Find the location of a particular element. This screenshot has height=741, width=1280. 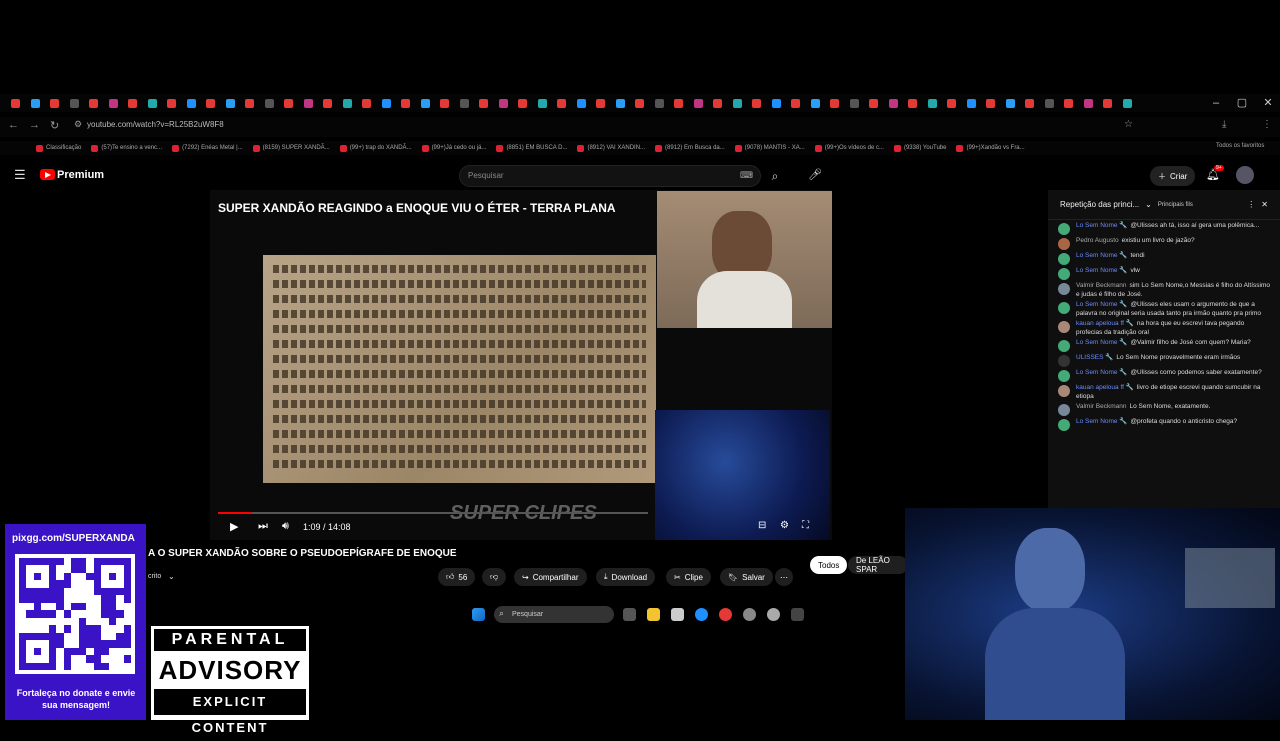

volume-icon: 🔊︎ is located at coordinates (285, 526).